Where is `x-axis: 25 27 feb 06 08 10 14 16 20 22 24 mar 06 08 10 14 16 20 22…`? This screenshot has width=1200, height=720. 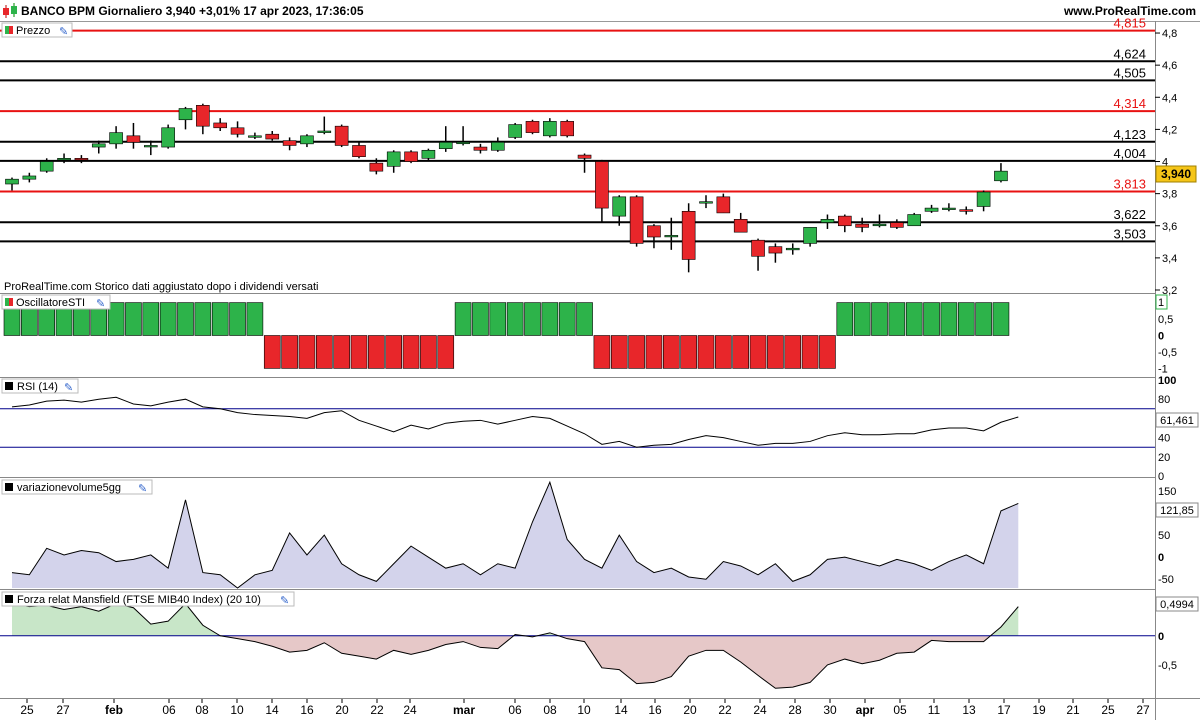
x-axis: 25 27 feb 06 08 10 14 16 20 22 24 mar 06 08 10 14 16 20 22… is located at coordinates (585, 708).